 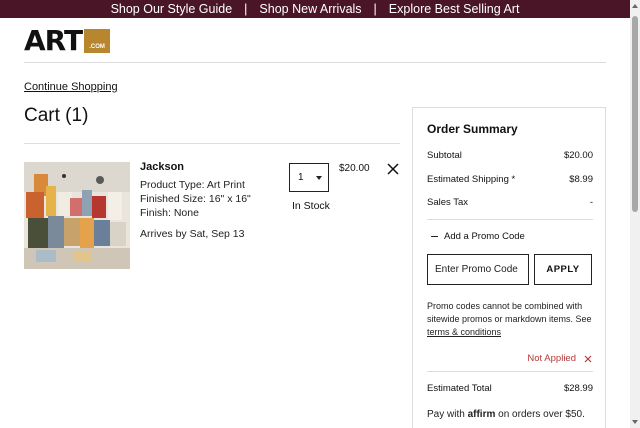 What do you see at coordinates (301, 177) in the screenshot?
I see `quantity-value: 1` at bounding box center [301, 177].